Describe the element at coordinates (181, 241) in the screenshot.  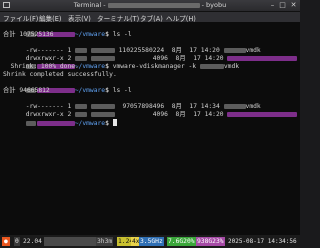
I see `memory-usage: 7.6G20%` at that location.